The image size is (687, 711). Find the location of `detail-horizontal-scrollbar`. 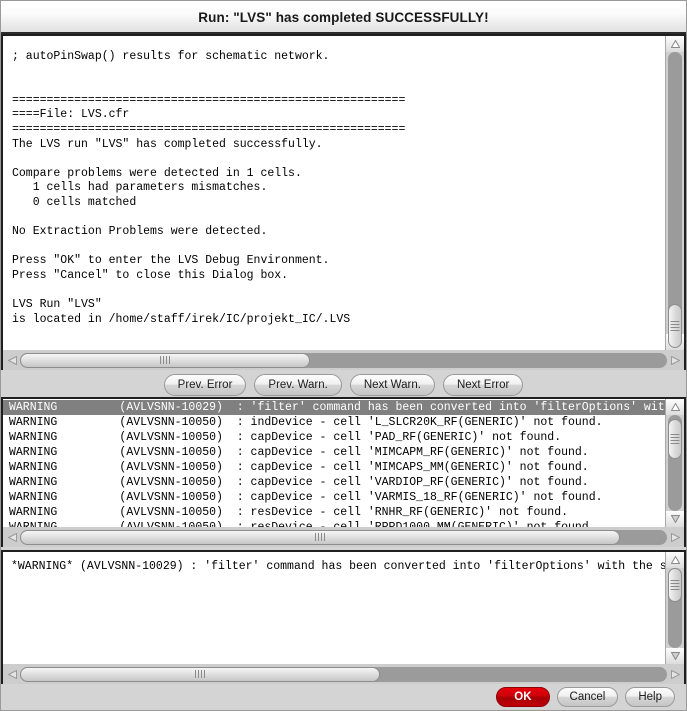

detail-horizontal-scrollbar is located at coordinates (343, 674).